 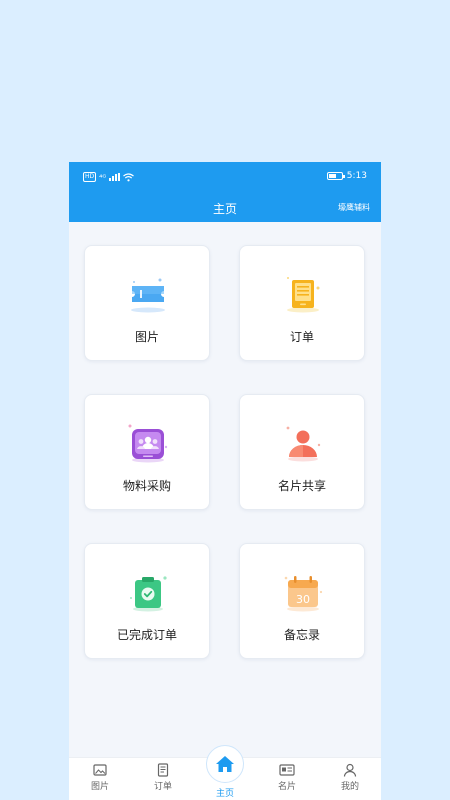 What do you see at coordinates (148, 295) in the screenshot?
I see `ticket-icon` at bounding box center [148, 295].